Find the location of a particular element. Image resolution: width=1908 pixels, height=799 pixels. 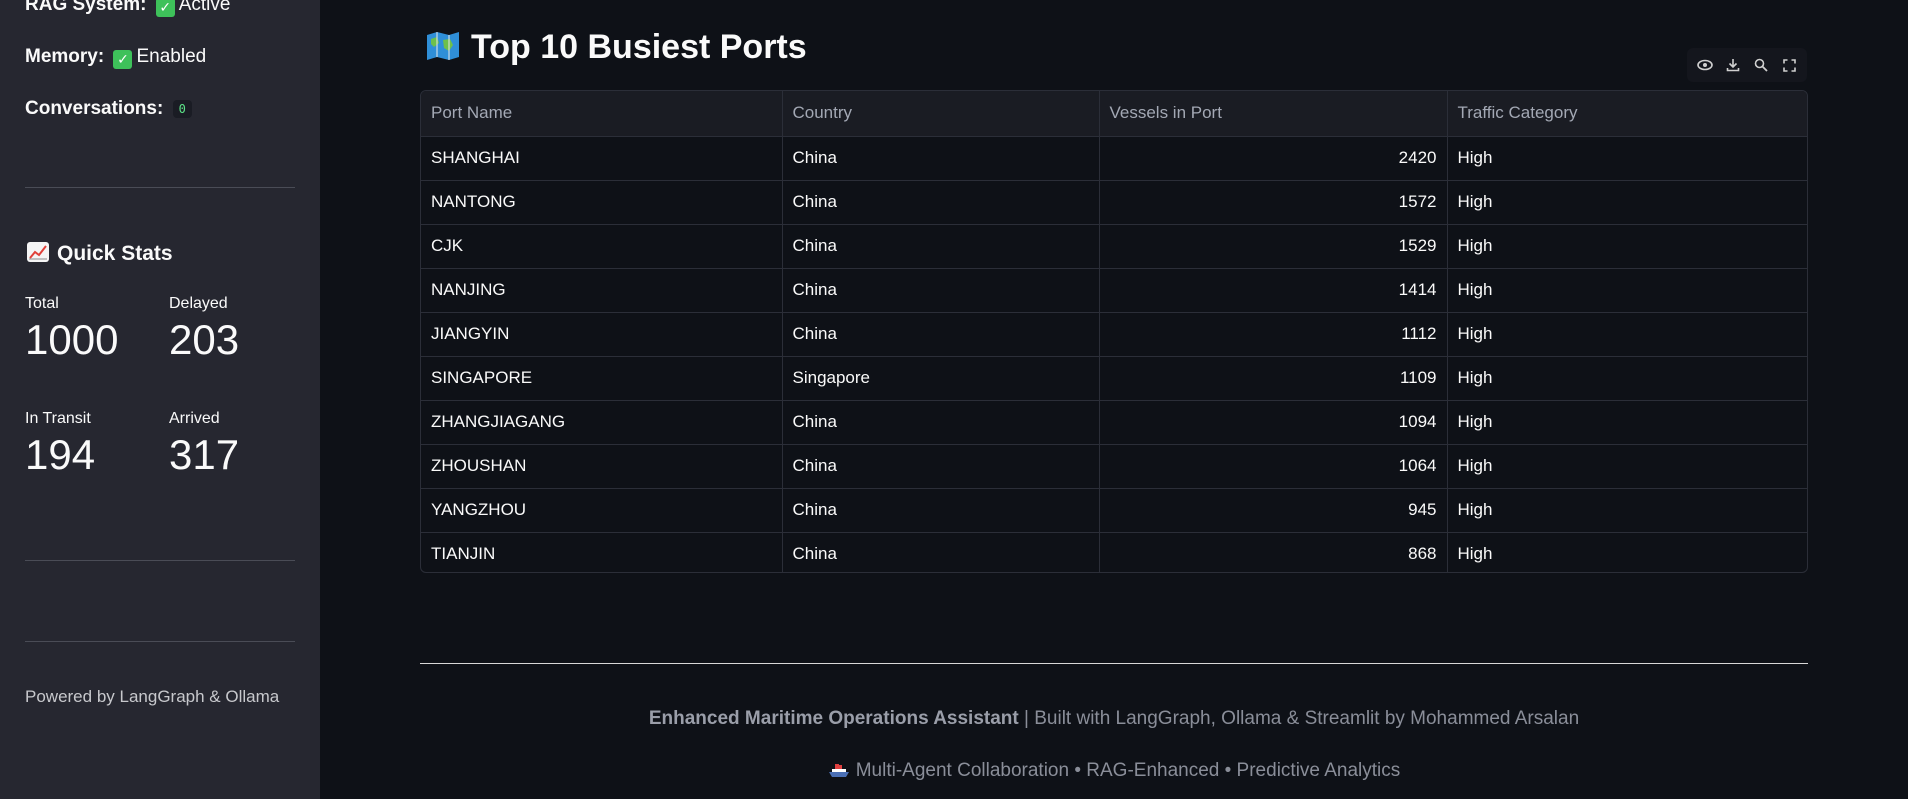

metric-delayed: Delayed 203 is located at coordinates (204, 328).